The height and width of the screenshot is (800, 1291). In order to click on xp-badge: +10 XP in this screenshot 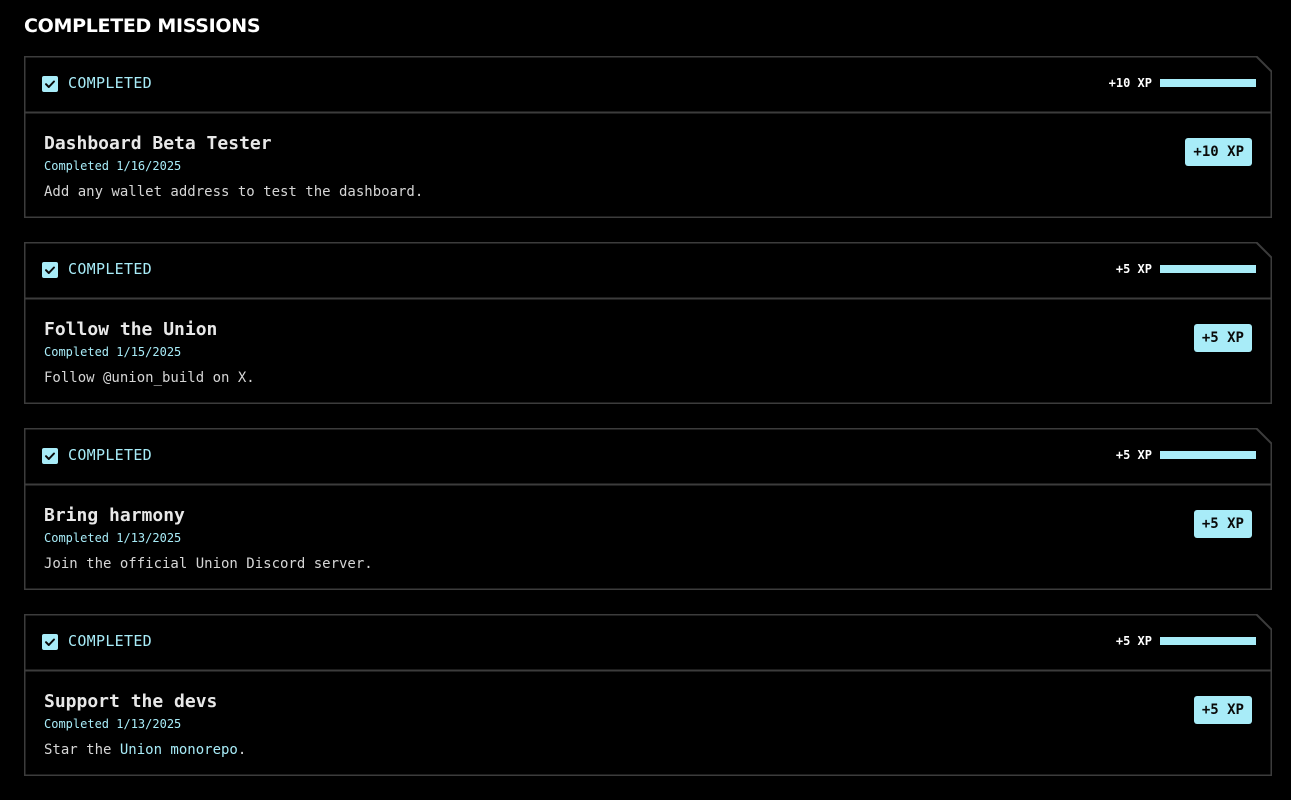, I will do `click(1218, 152)`.